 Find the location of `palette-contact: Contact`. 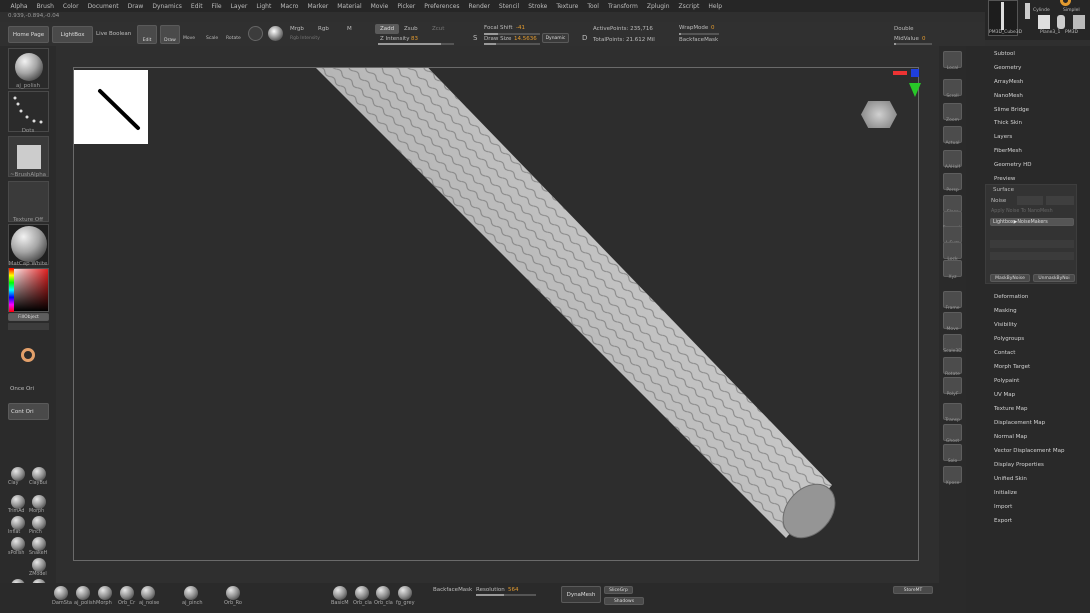

palette-contact: Contact is located at coordinates (1004, 353).